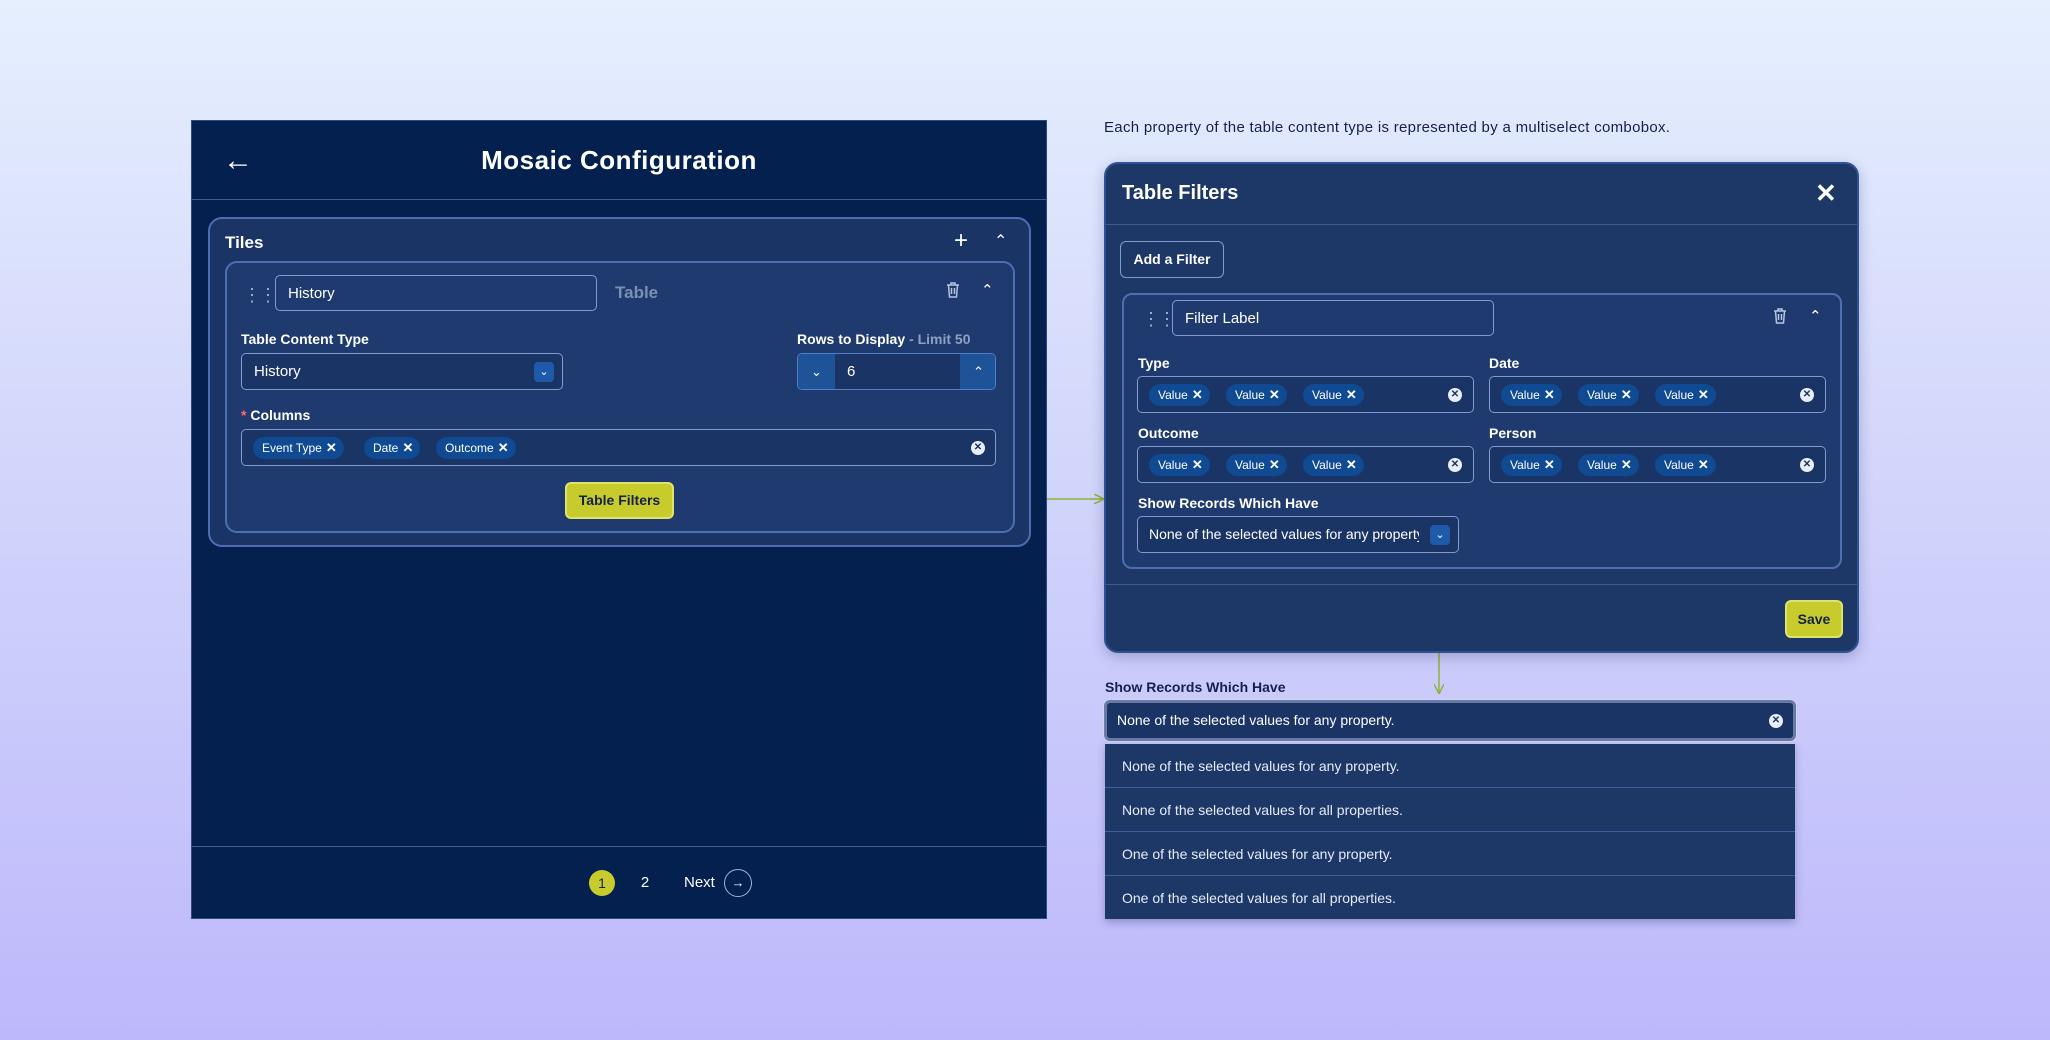 The width and height of the screenshot is (2050, 1040). What do you see at coordinates (618, 447) in the screenshot?
I see `columns-multiselect: Event Type ✕ Date ✕ Outcome ✕ ✕` at bounding box center [618, 447].